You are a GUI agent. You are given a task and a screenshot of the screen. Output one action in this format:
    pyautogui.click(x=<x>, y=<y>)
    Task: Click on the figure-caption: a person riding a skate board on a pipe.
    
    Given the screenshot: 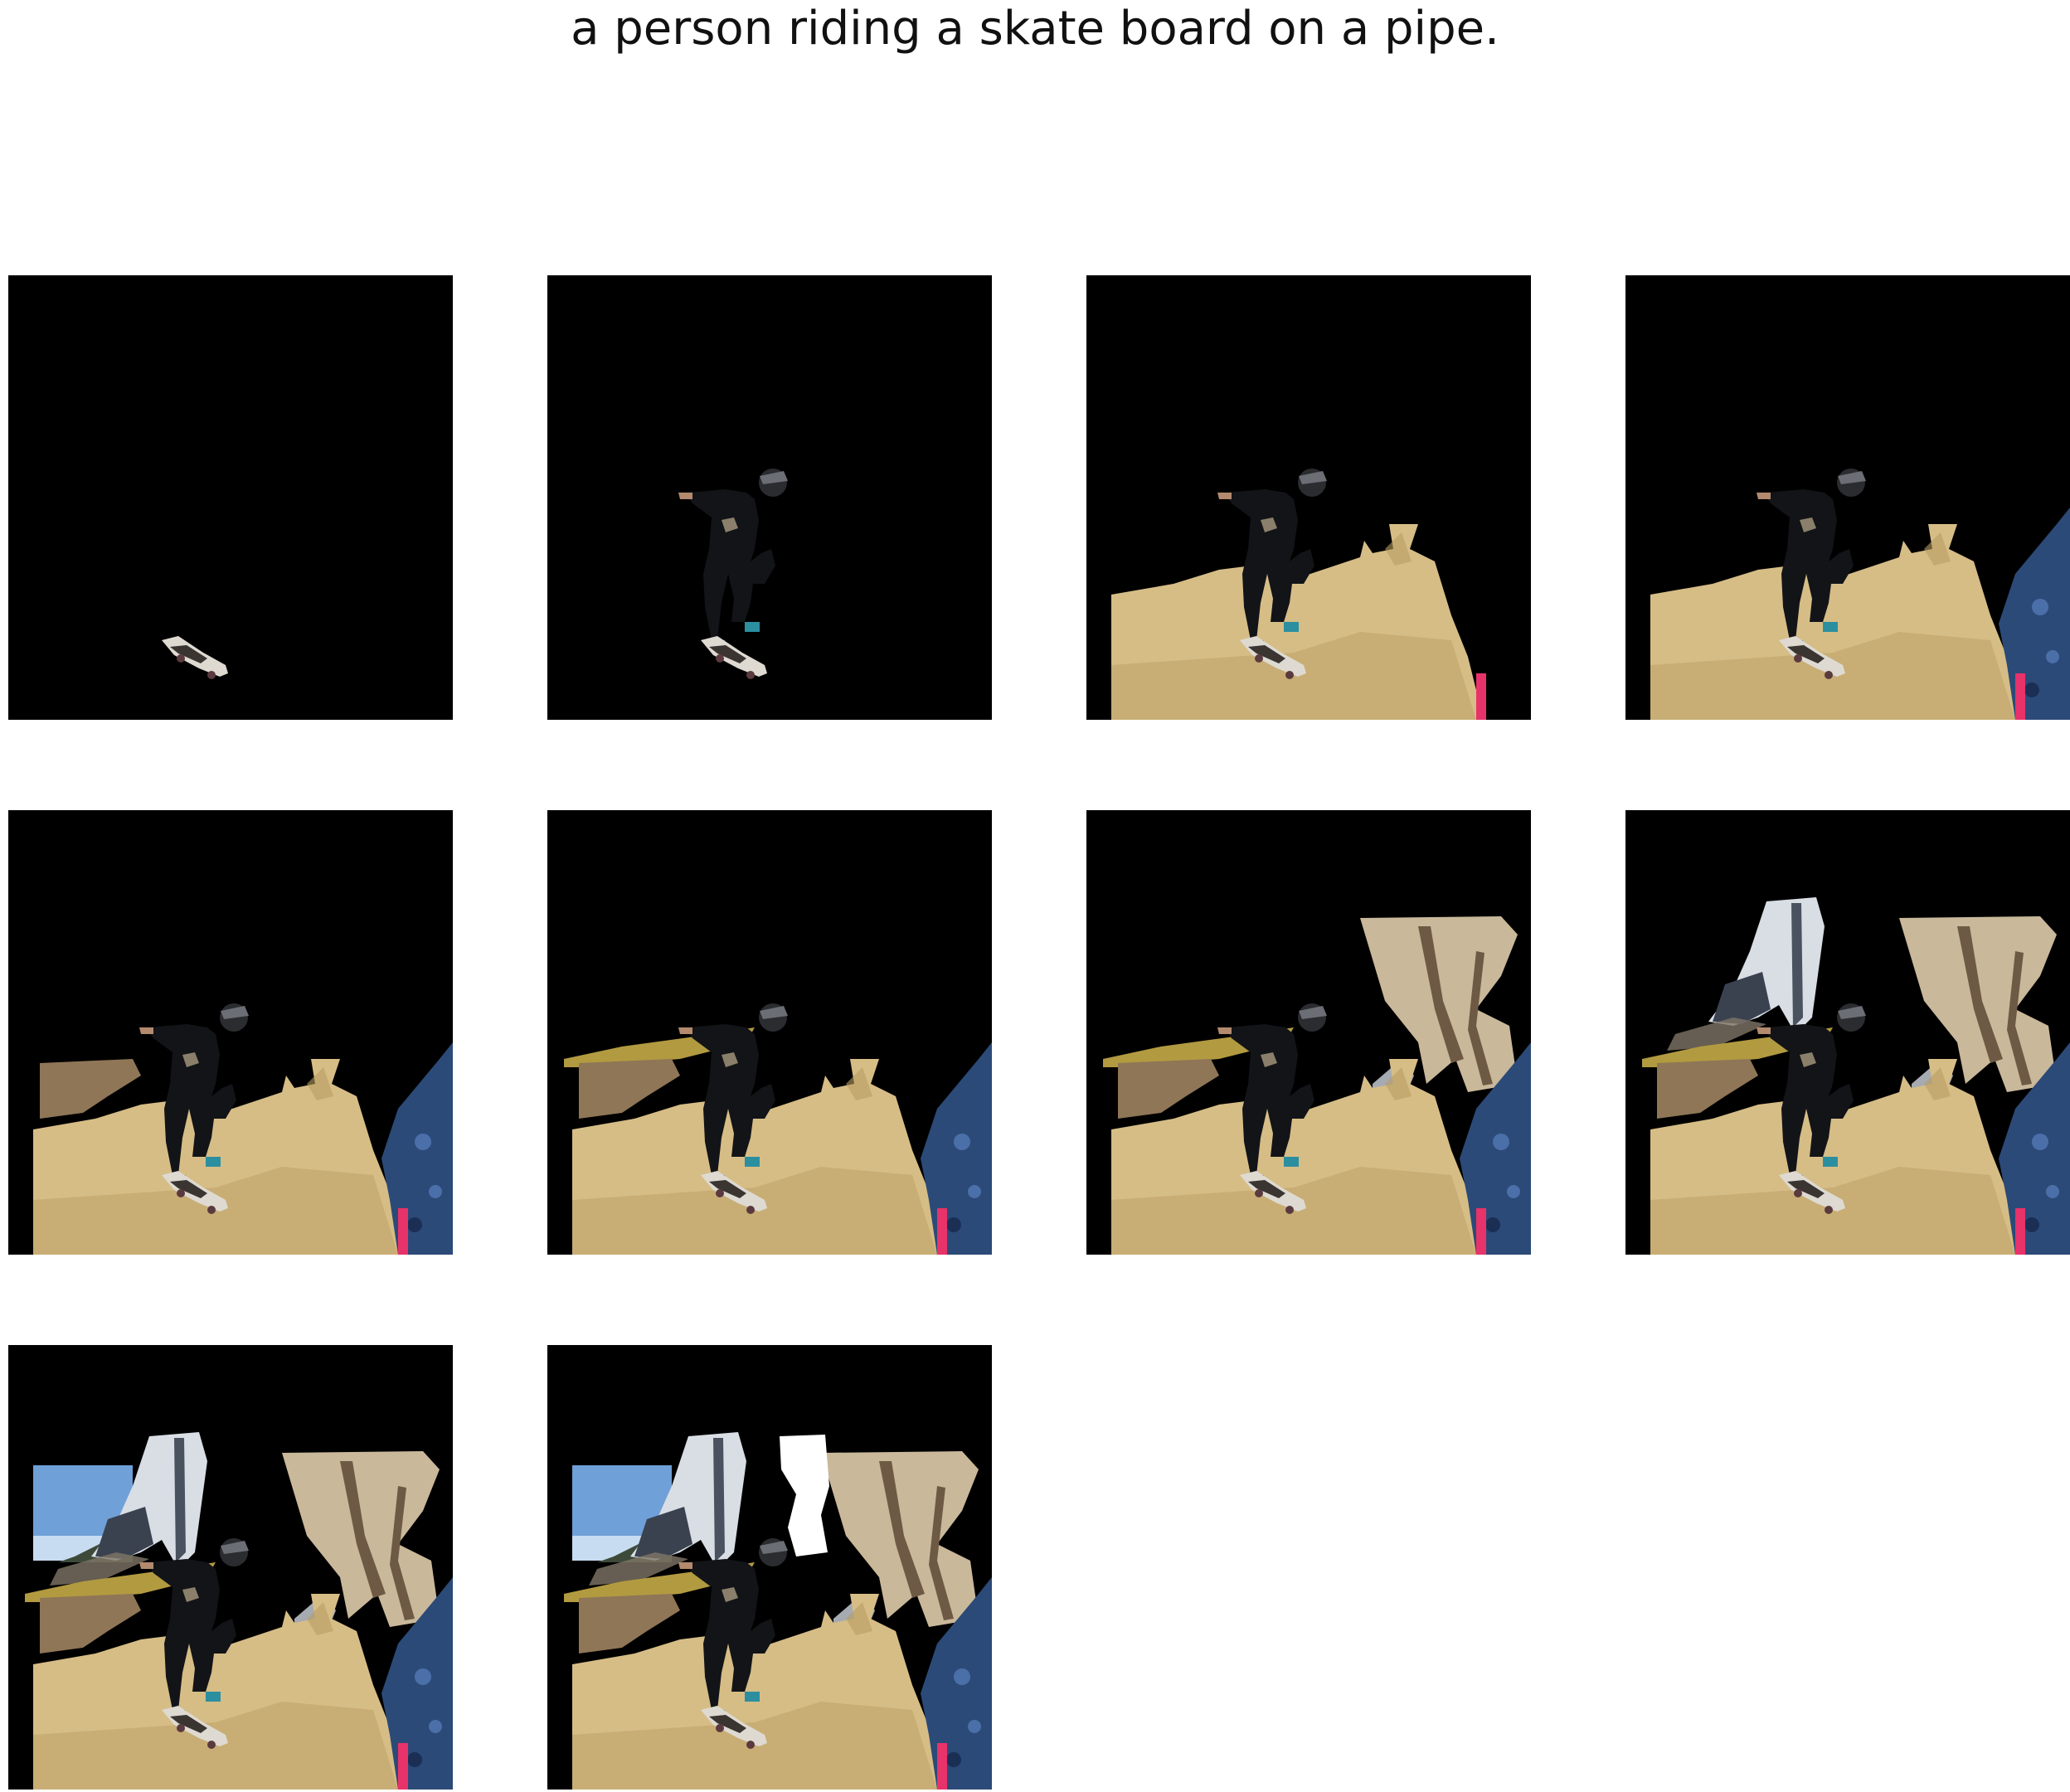 What is the action you would take?
    pyautogui.click(x=1035, y=29)
    